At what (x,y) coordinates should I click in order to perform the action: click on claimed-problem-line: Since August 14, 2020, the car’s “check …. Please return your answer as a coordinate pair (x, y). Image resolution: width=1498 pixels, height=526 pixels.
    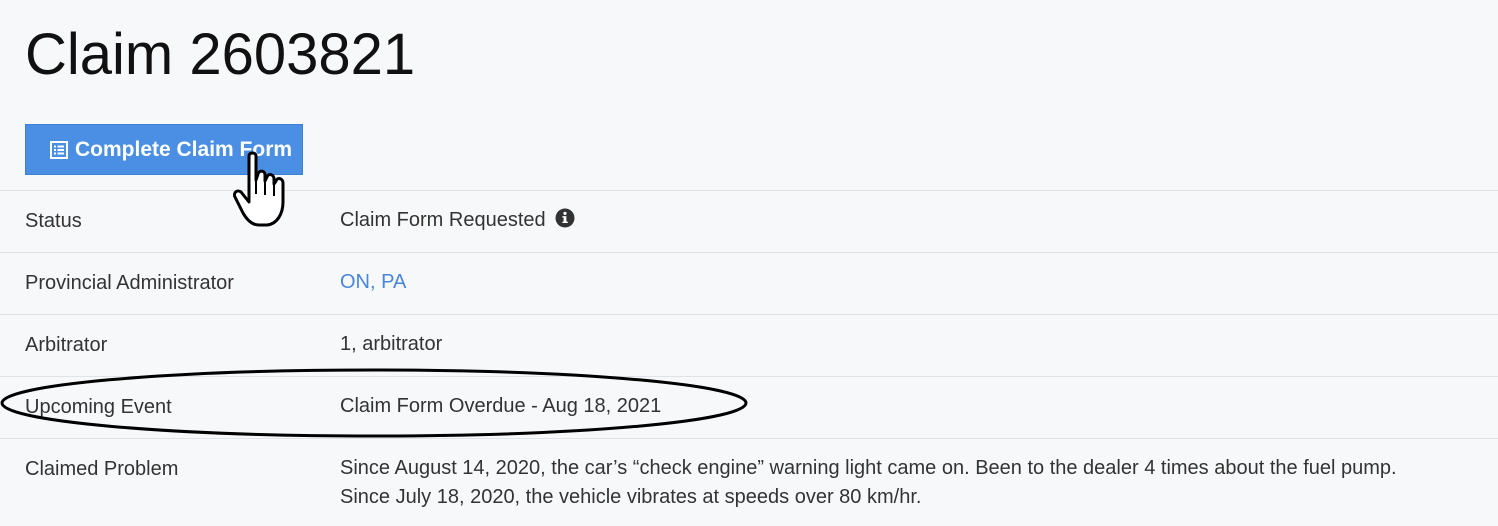
    Looking at the image, I should click on (868, 468).